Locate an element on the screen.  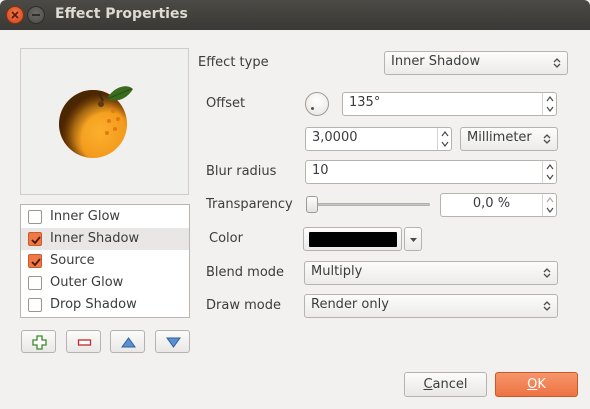
plus-icon is located at coordinates (39, 342).